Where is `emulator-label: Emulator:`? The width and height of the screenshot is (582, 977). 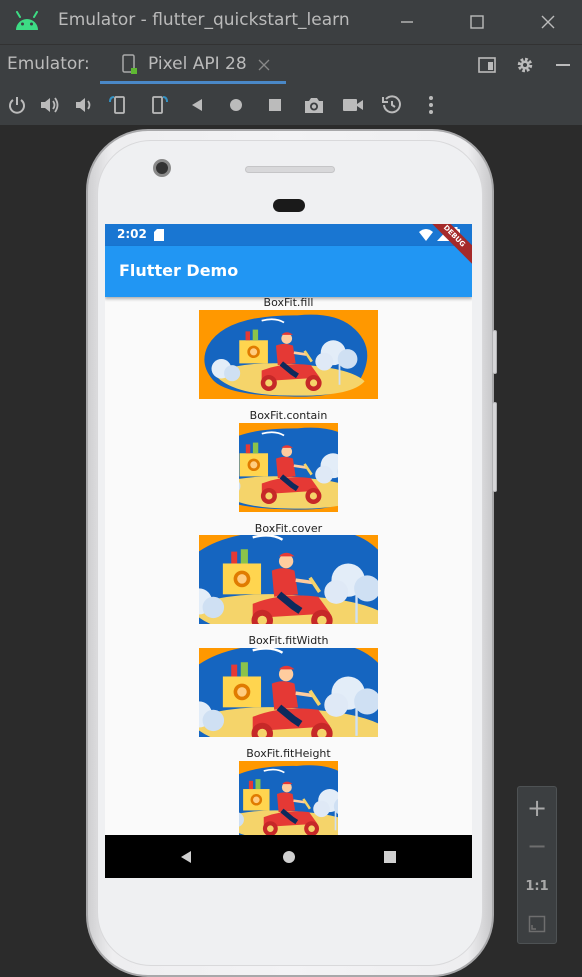
emulator-label: Emulator: is located at coordinates (48, 64).